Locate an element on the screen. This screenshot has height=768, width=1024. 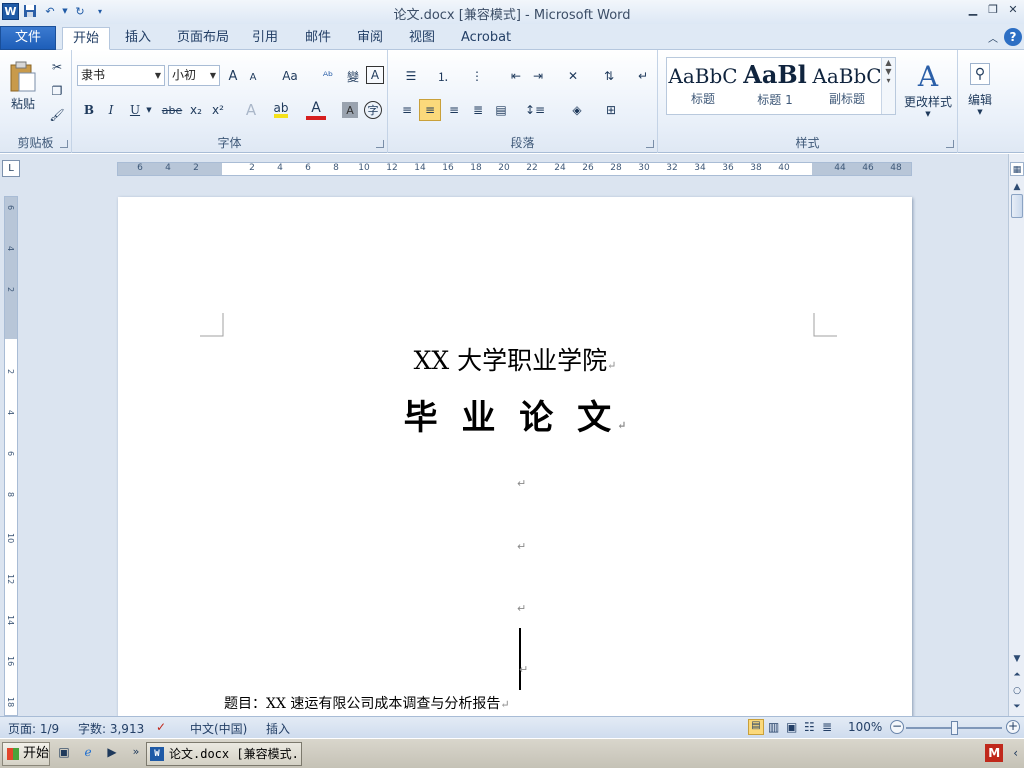
numbering-icon: ⒈ is located at coordinates (443, 76).